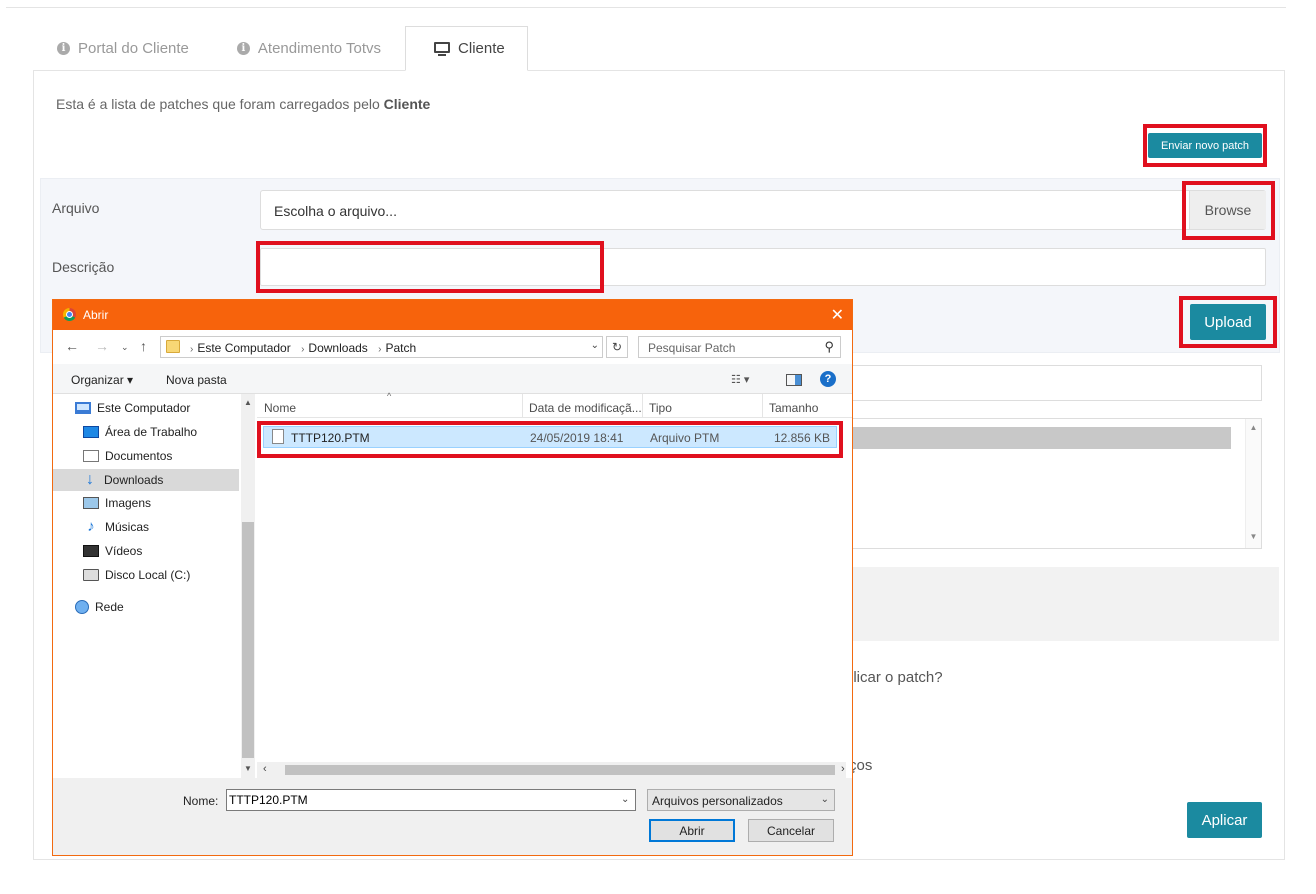 This screenshot has height=894, width=1316. Describe the element at coordinates (739, 347) in the screenshot. I see `search-input: Pesquisar Patch ⚲` at that location.